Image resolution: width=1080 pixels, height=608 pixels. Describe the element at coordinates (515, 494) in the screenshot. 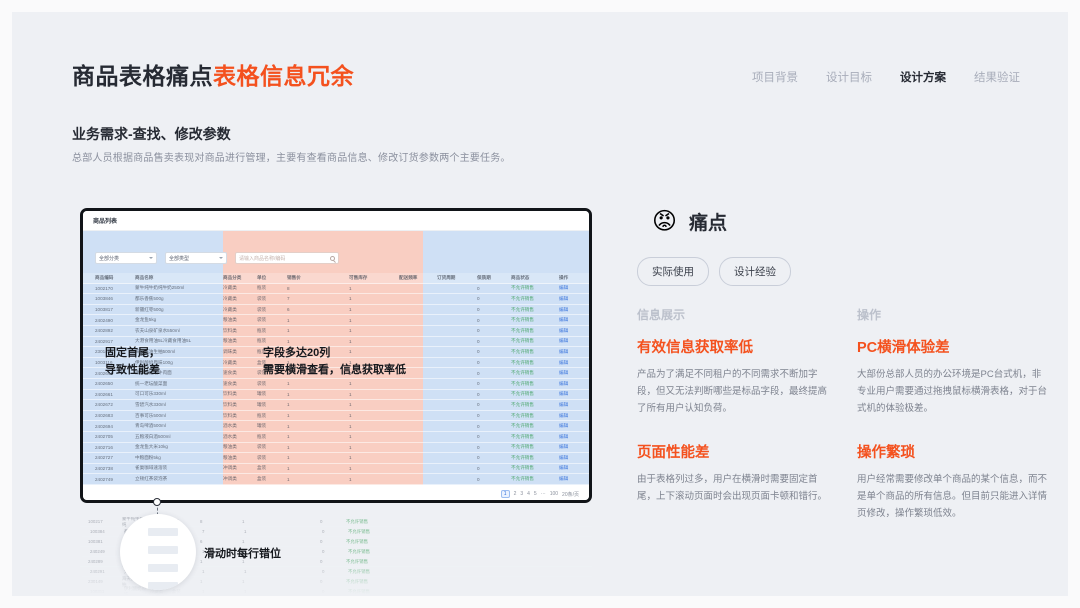

I see `pagination-page: 2` at that location.